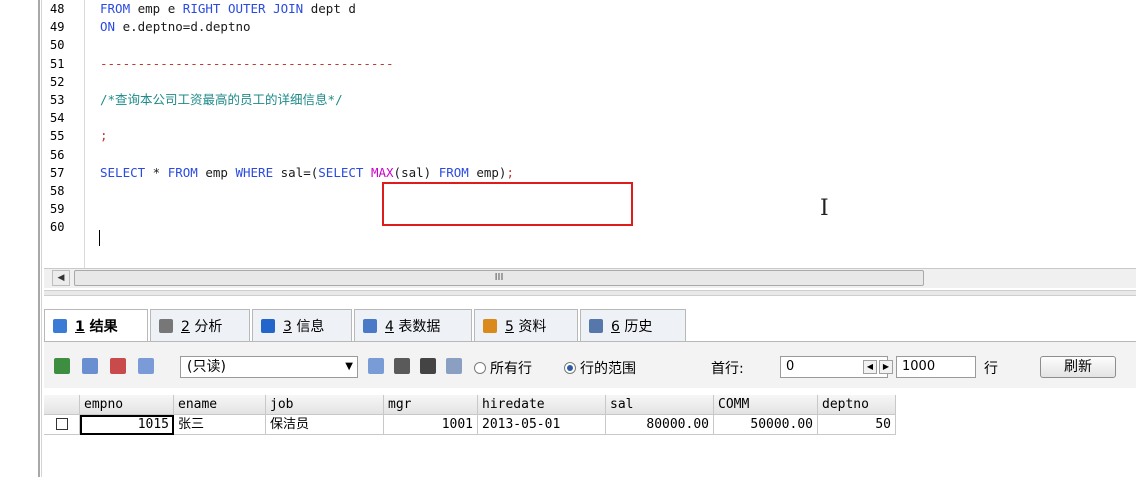 This screenshot has width=1136, height=477. I want to click on next-page-icon: ▶, so click(886, 367).